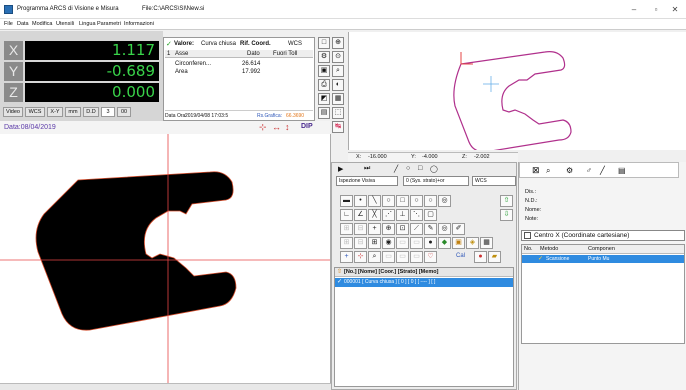 The image size is (686, 390). What do you see at coordinates (307, 126) in the screenshot?
I see `dip-button: DIP` at bounding box center [307, 126].